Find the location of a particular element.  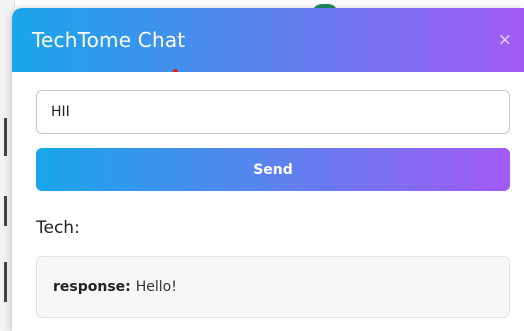

response-text: Hello! is located at coordinates (156, 287).